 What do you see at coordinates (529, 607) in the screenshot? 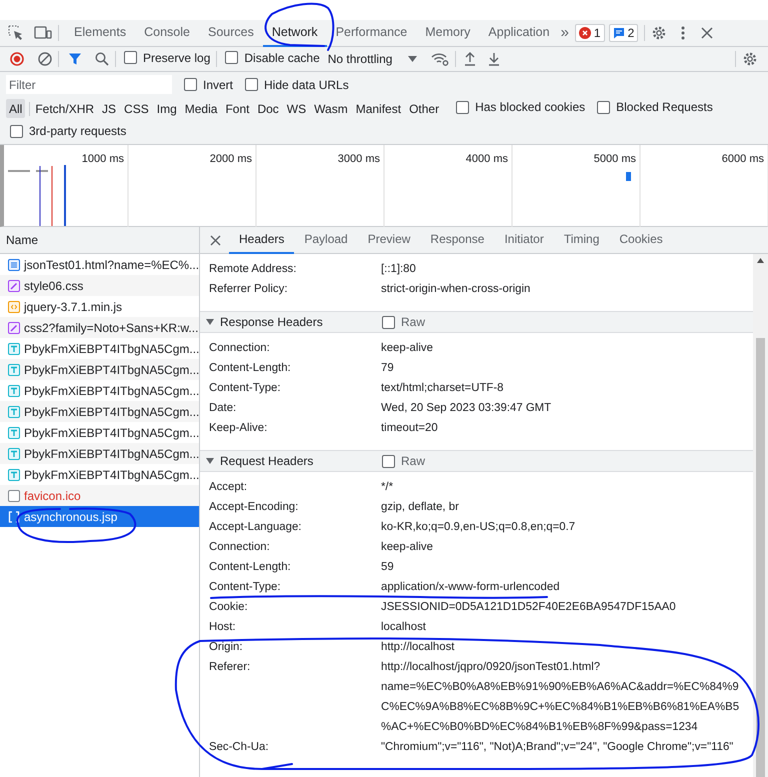
I see `header-value: JSESSIONID=0D5A121D1D52F40E2E6BA9547DF15AA0` at bounding box center [529, 607].